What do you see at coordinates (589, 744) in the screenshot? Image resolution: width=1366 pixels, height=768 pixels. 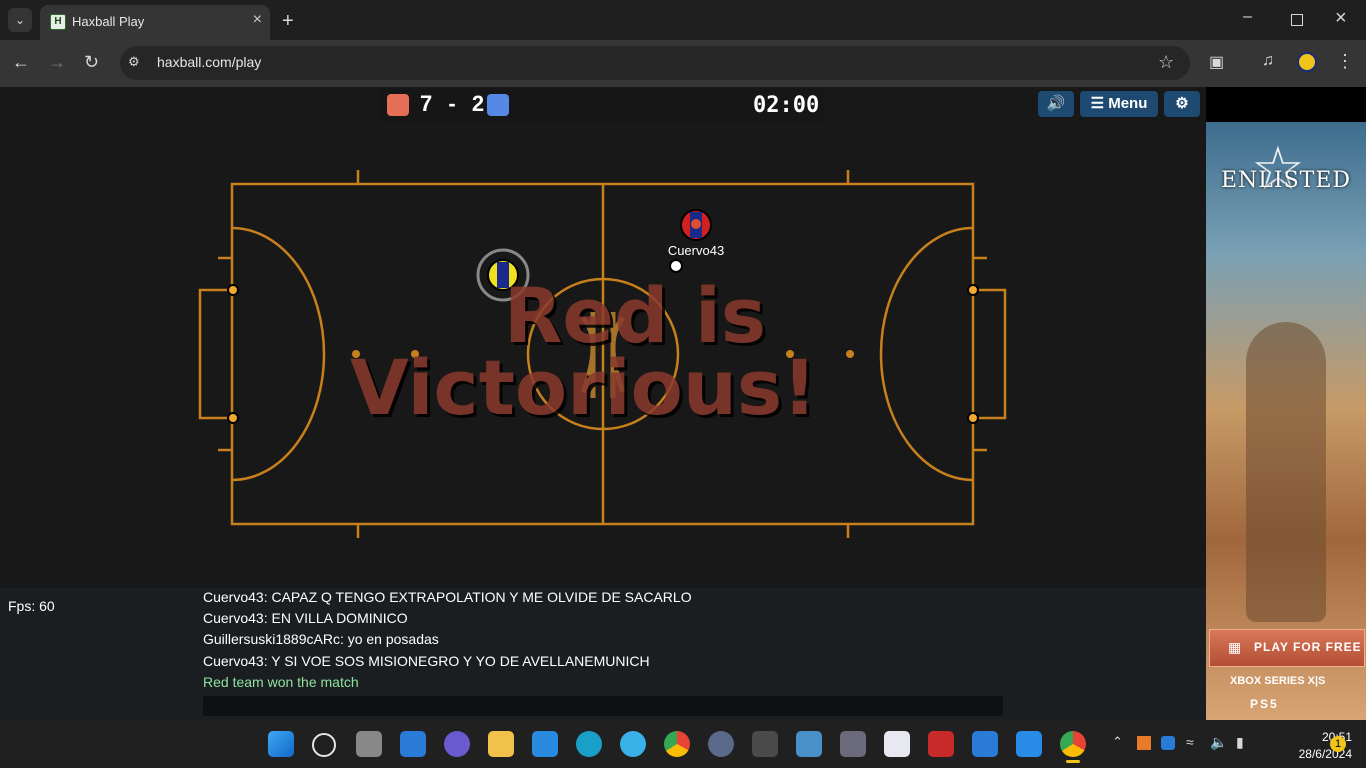 I see `edge-icon` at bounding box center [589, 744].